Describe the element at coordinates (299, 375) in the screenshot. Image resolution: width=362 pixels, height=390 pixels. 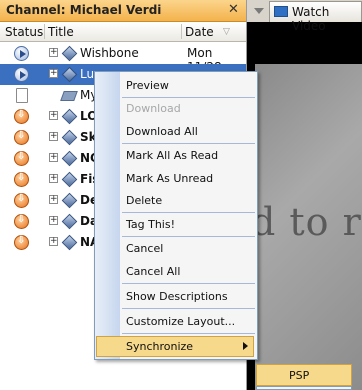
I see `submenu-label: PSP` at that location.